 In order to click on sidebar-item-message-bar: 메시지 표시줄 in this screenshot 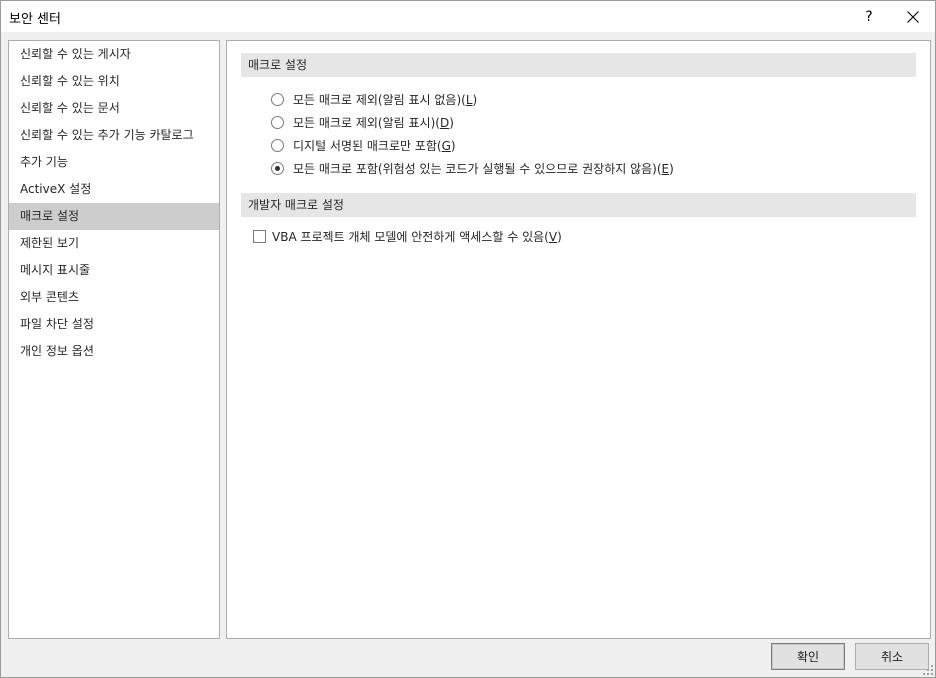, I will do `click(114, 270)`.